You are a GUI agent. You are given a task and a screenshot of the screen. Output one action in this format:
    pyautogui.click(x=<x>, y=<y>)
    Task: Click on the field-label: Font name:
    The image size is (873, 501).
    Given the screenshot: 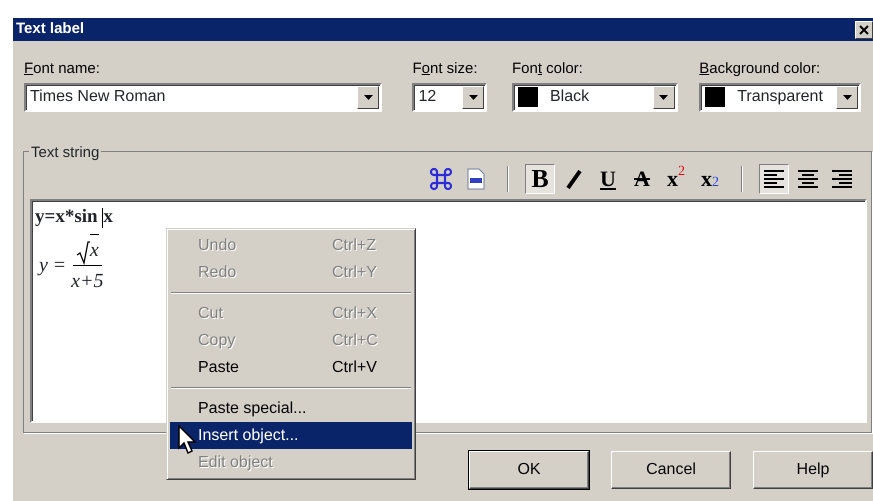 What is the action you would take?
    pyautogui.click(x=62, y=69)
    